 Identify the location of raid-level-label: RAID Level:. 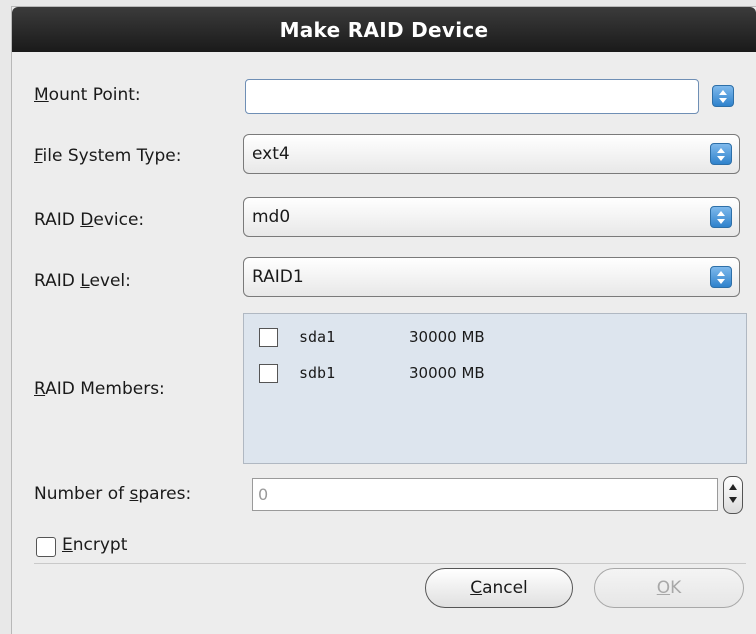
(82, 281).